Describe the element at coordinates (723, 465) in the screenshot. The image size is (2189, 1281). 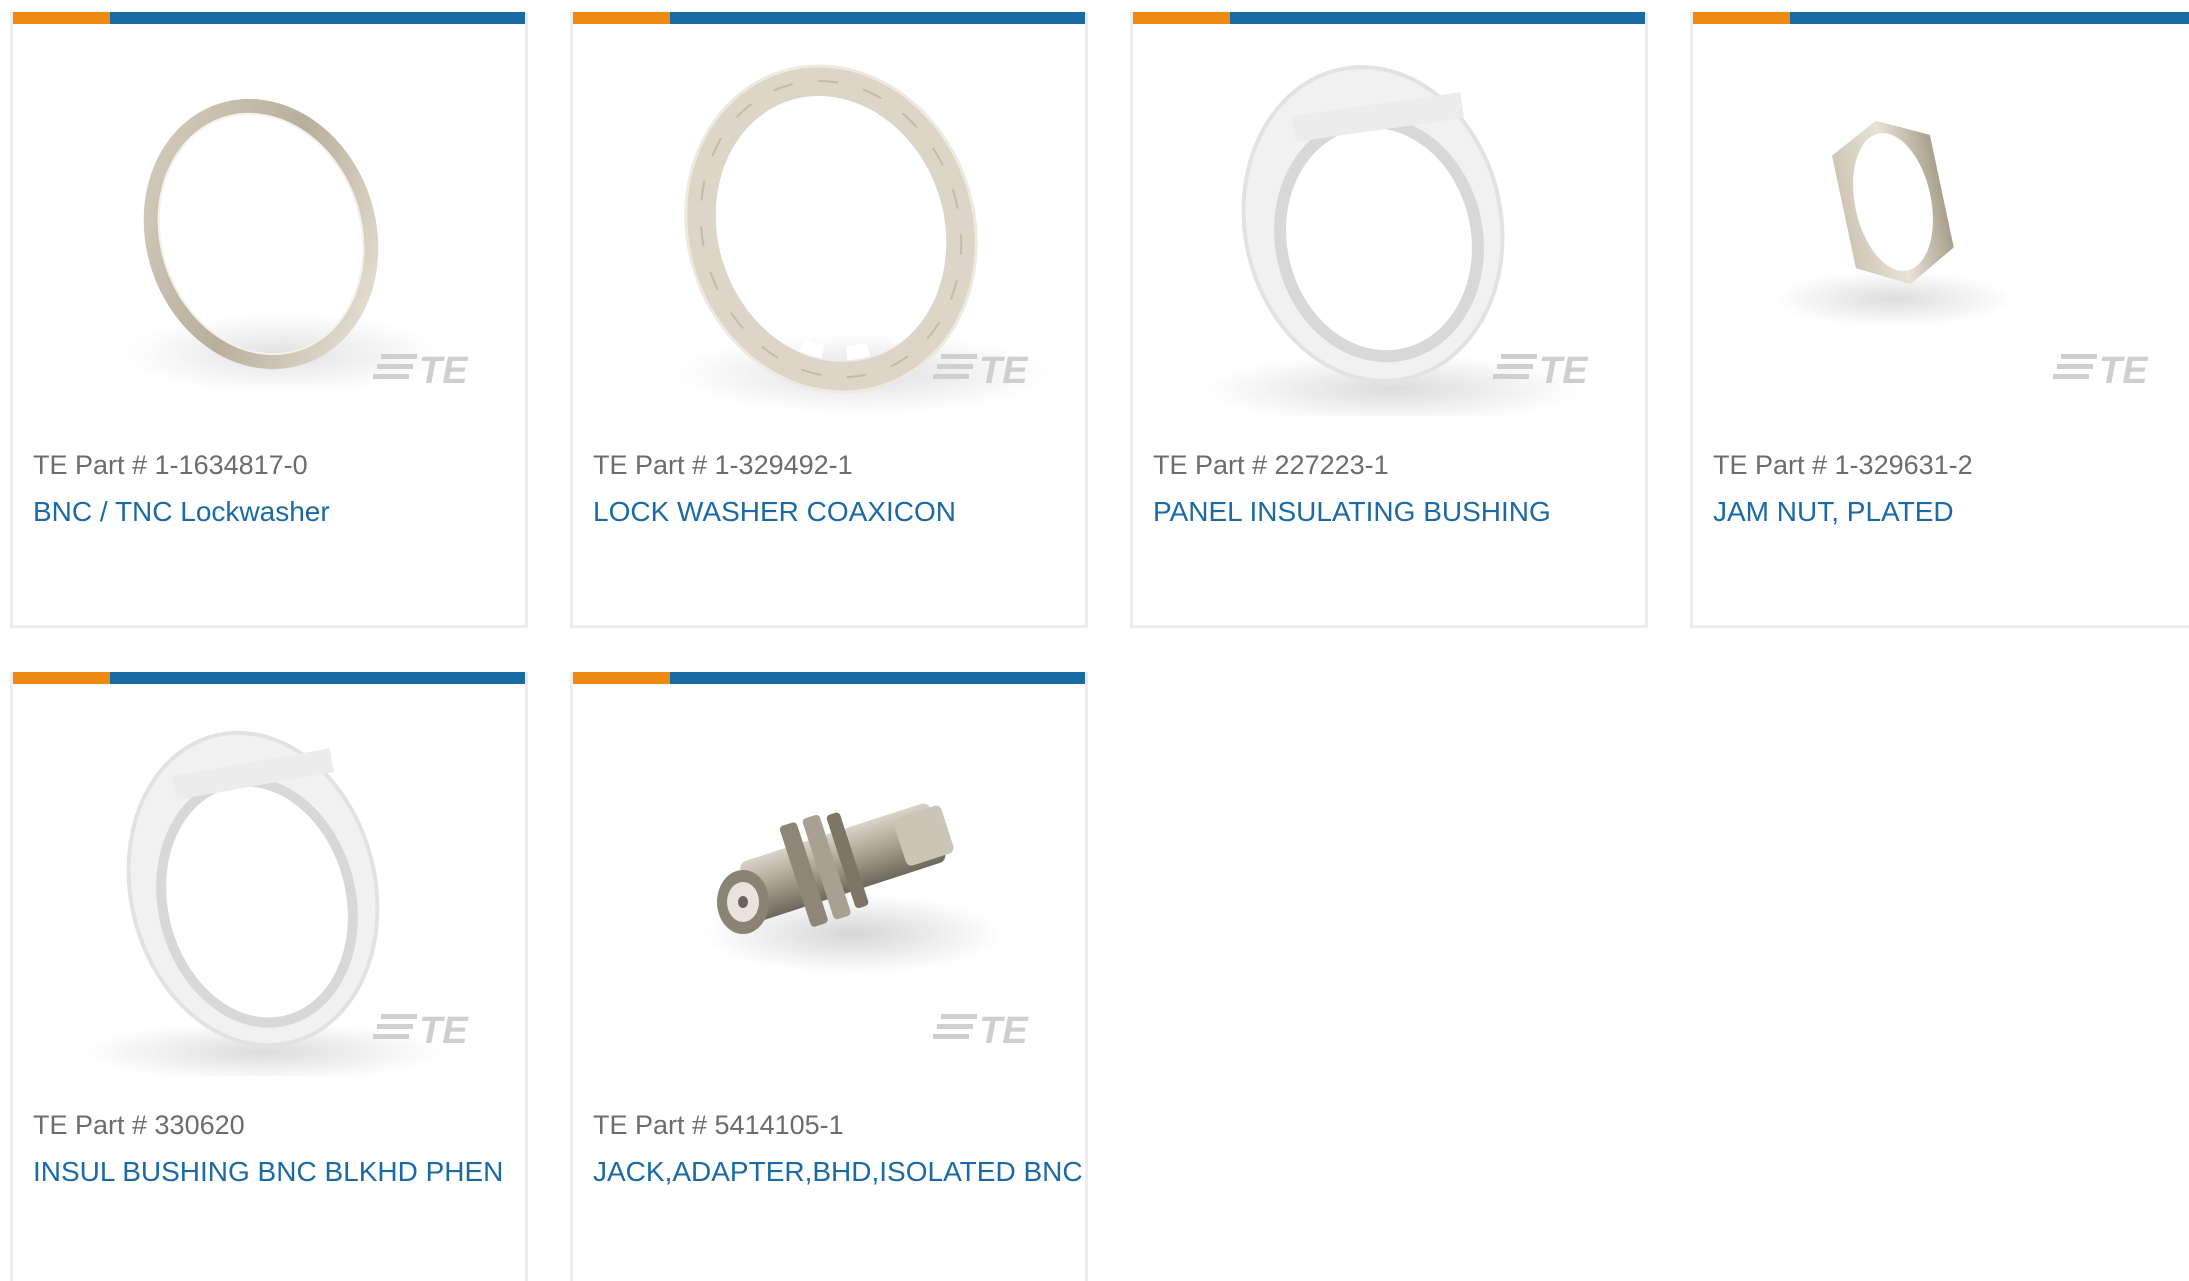
I see `part-number: TE Part # 1-329492-1` at that location.